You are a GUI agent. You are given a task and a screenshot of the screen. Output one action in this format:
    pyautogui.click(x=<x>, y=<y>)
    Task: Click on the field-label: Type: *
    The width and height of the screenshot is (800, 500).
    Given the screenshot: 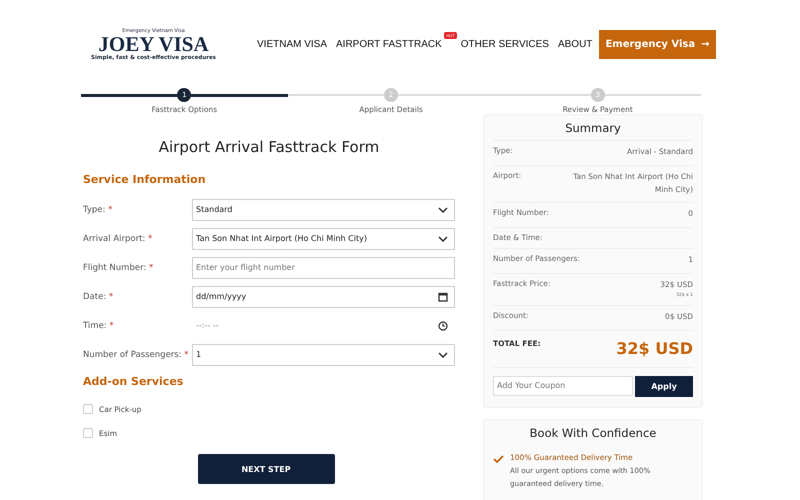 What is the action you would take?
    pyautogui.click(x=98, y=209)
    